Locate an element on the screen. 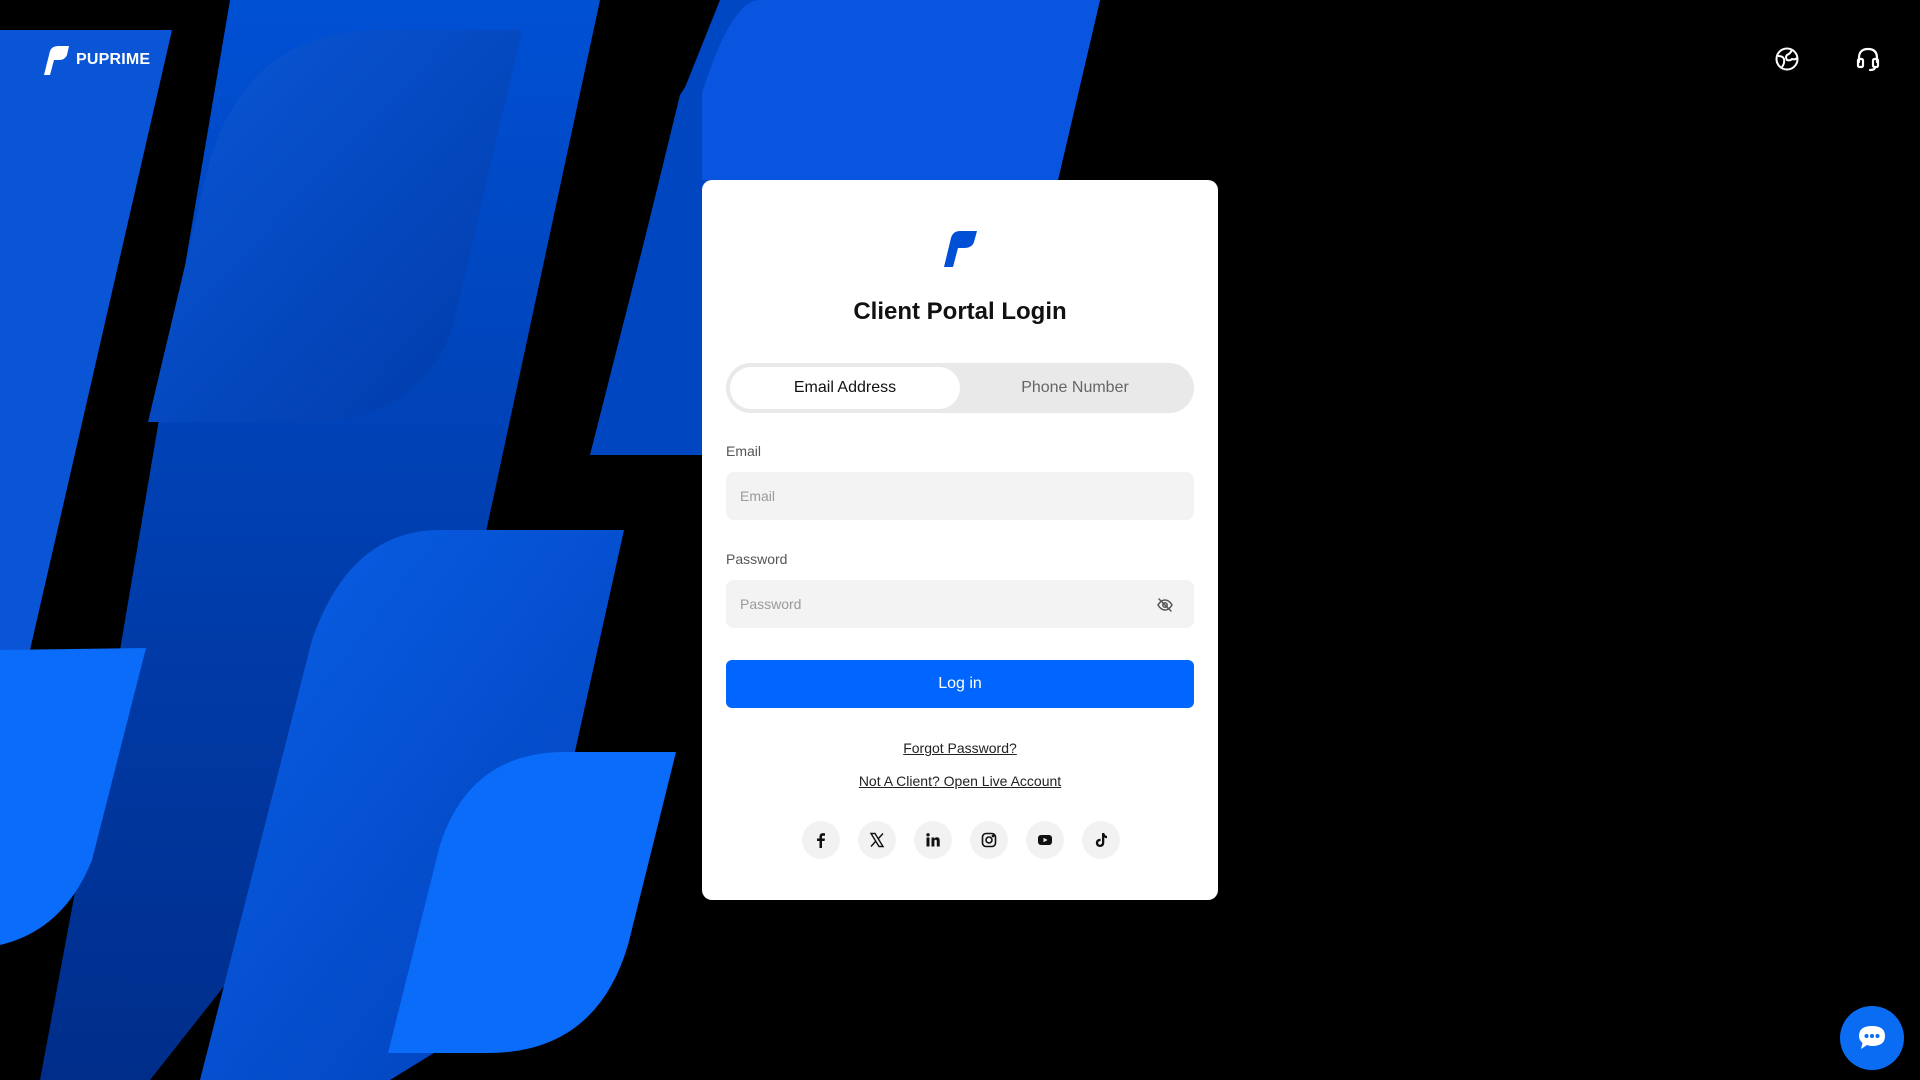 The image size is (1920, 1080). brand-name: PUPRIME is located at coordinates (113, 59).